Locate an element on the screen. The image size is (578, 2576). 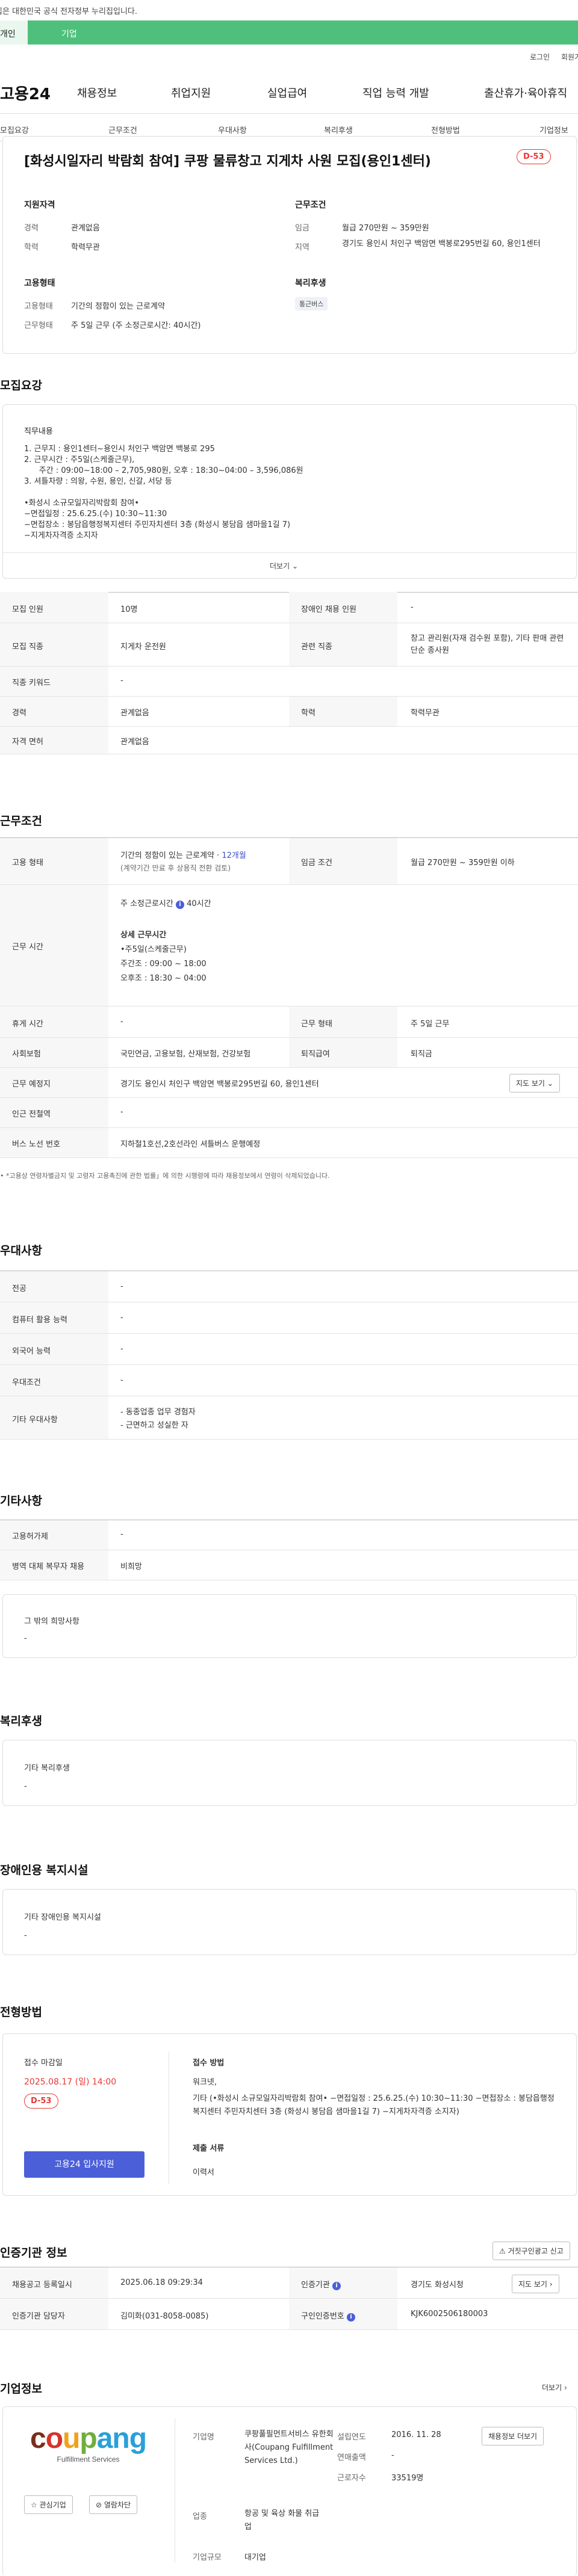
table-row: 모집 인원 10명 장애인 채용 인원 - is located at coordinates (289, 607).